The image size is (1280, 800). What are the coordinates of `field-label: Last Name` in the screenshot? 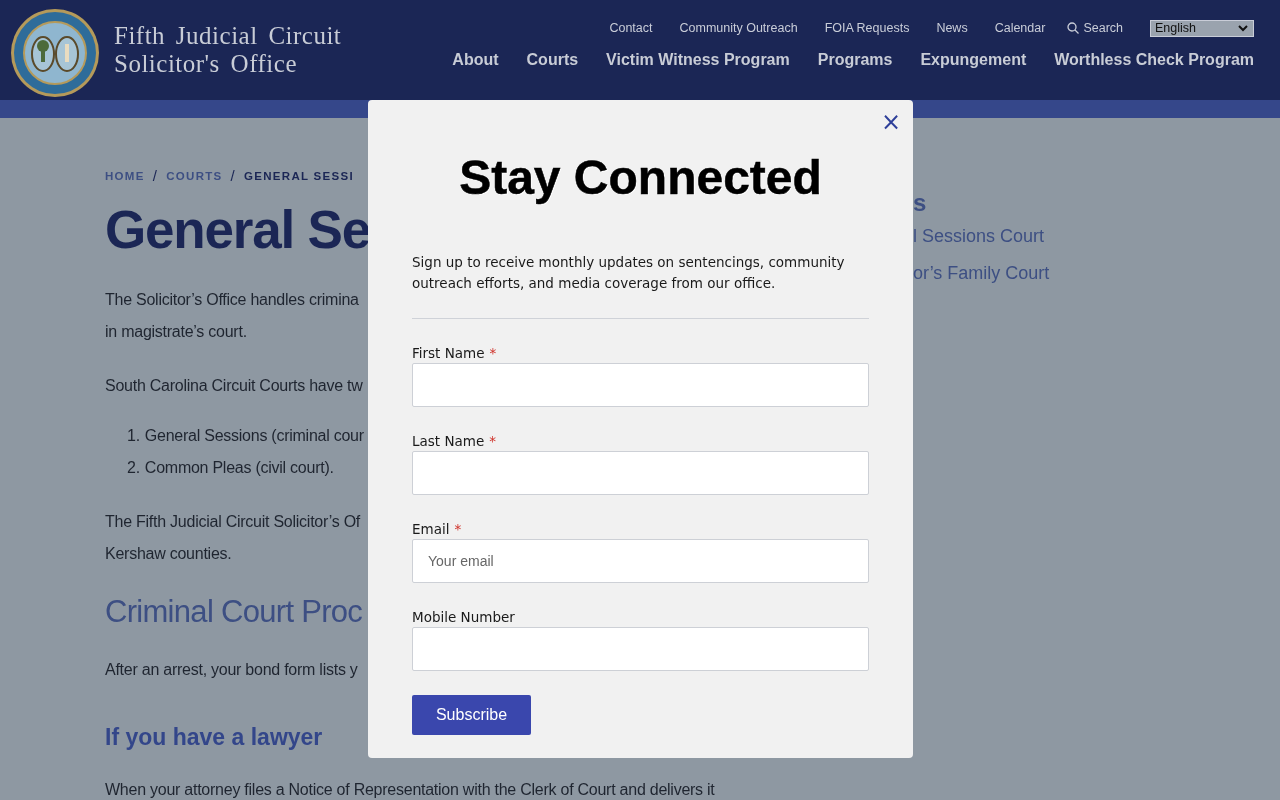 It's located at (448, 441).